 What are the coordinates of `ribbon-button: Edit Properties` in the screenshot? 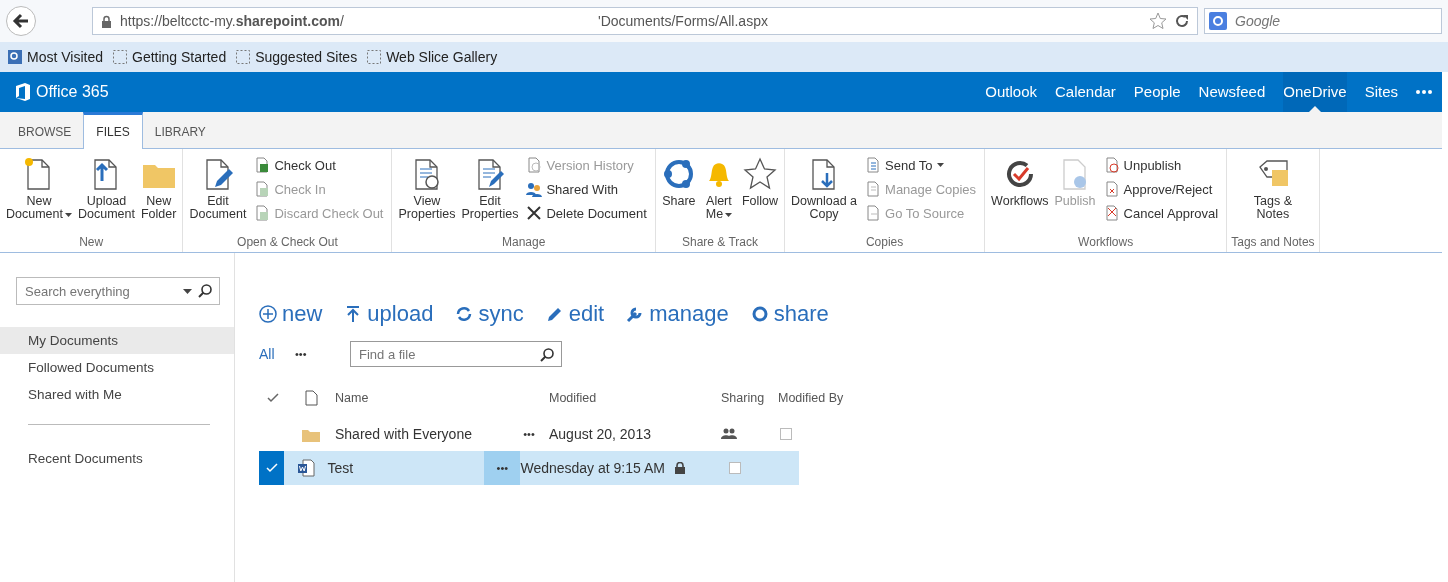 It's located at (490, 194).